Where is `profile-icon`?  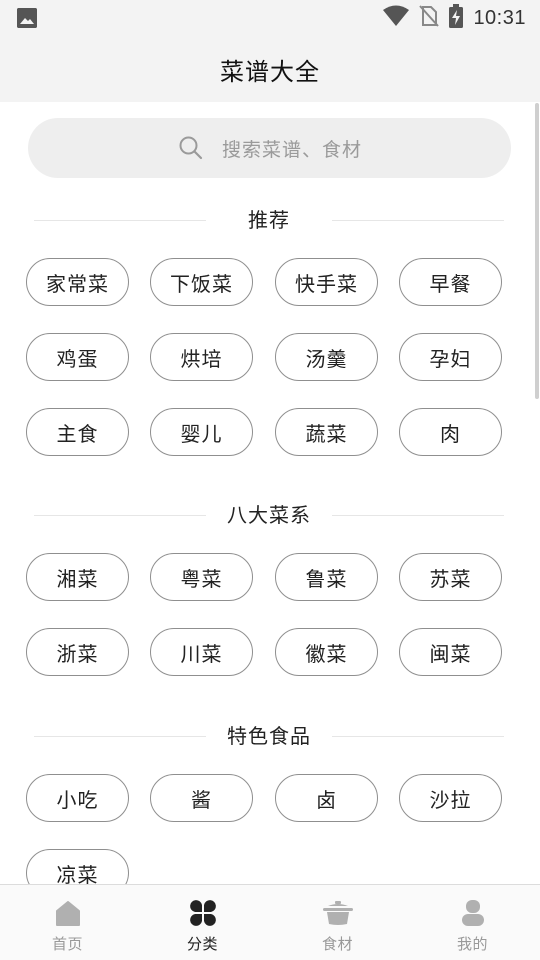 profile-icon is located at coordinates (473, 913).